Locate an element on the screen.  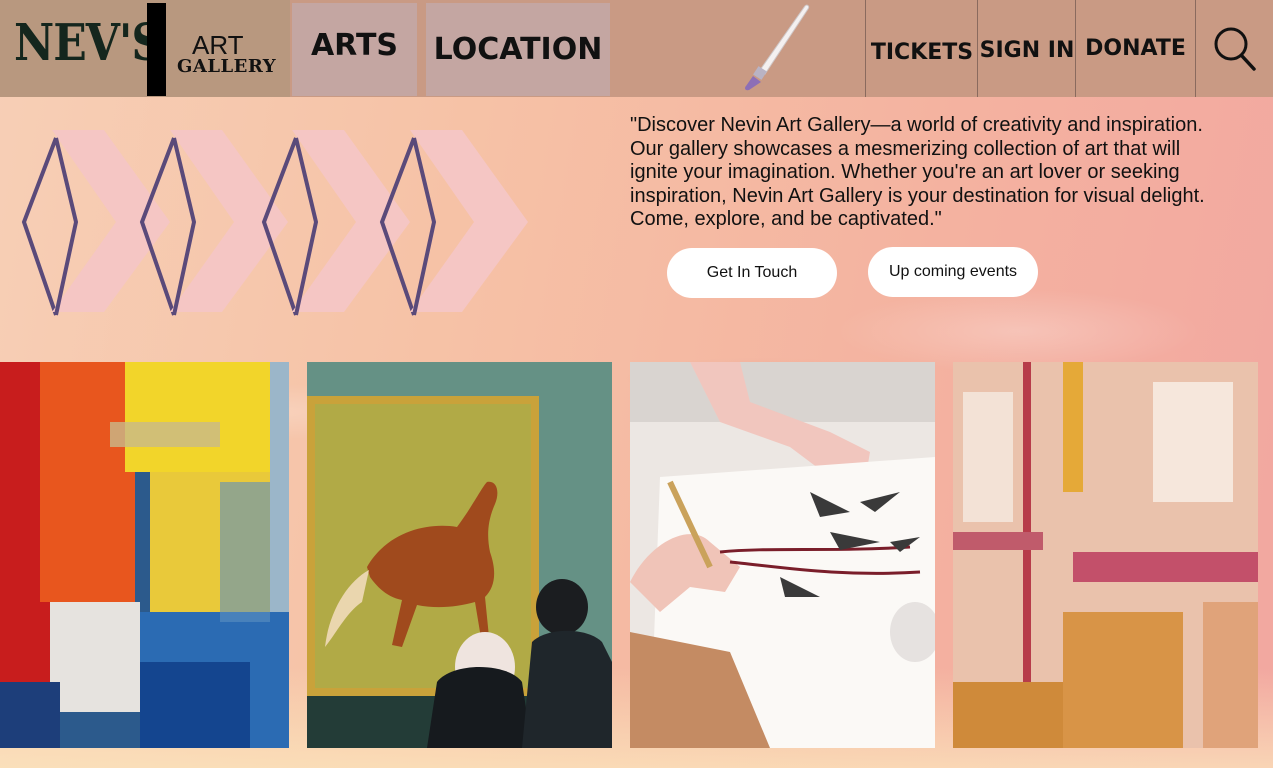
gallery-image-pink-abstract is located at coordinates (1105, 555).